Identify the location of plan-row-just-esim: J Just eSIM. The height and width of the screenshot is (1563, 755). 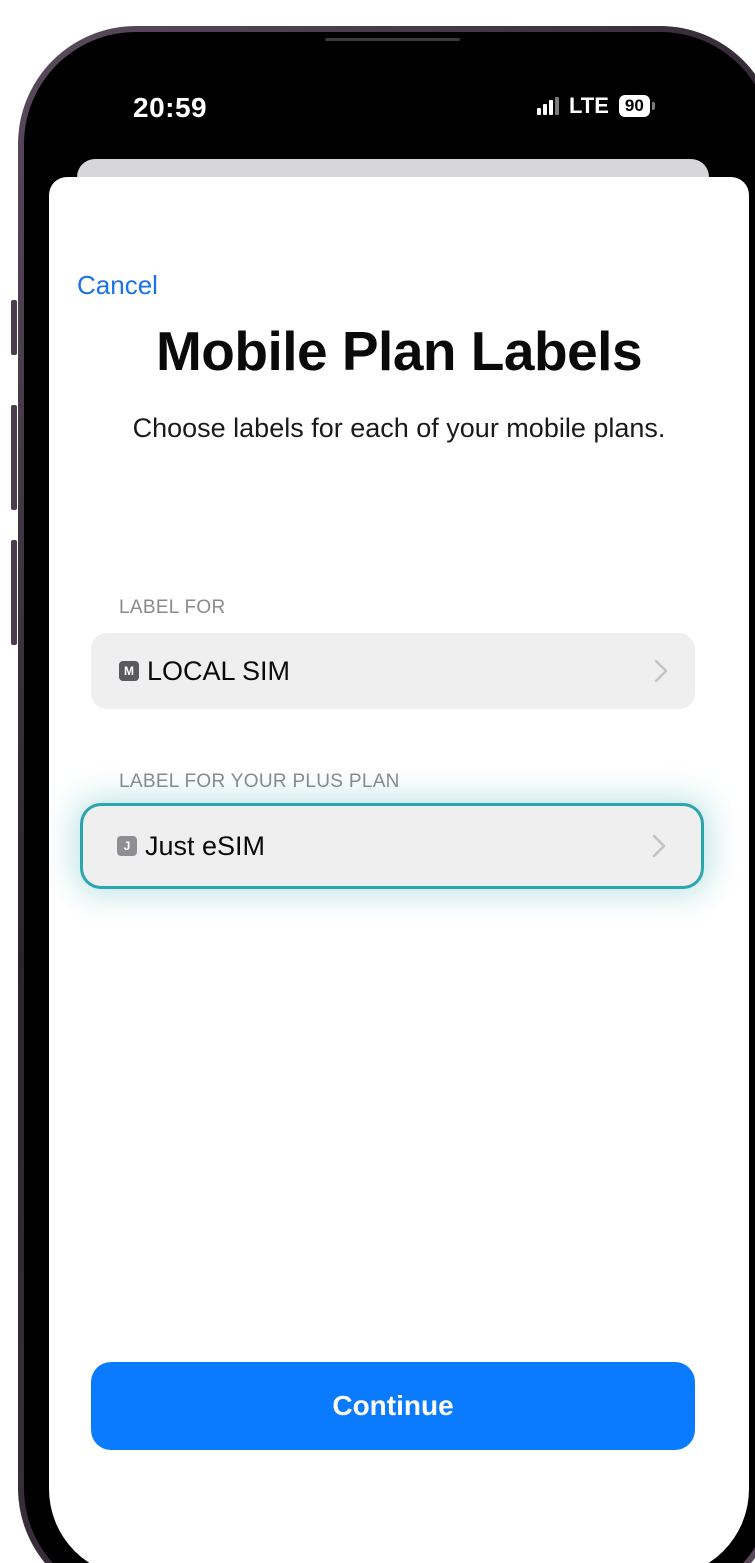
(392, 846).